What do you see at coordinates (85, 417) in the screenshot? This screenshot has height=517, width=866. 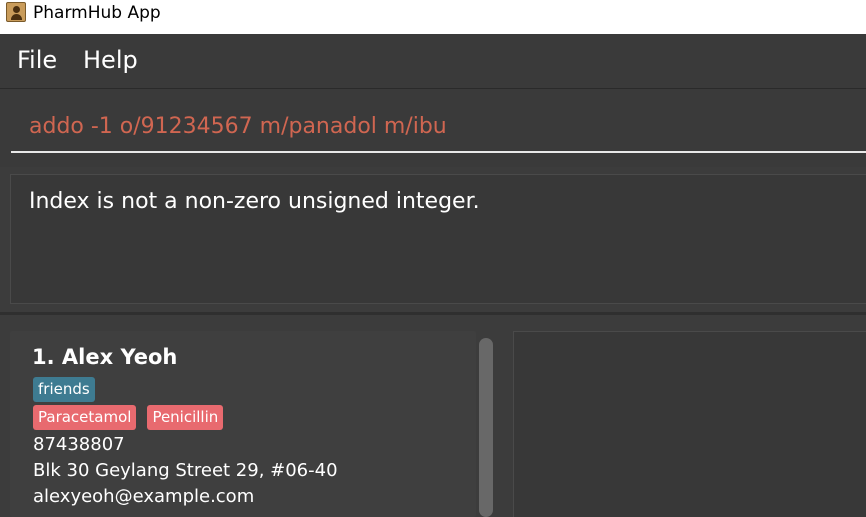 I see `allergy-badge: Paracetamol` at bounding box center [85, 417].